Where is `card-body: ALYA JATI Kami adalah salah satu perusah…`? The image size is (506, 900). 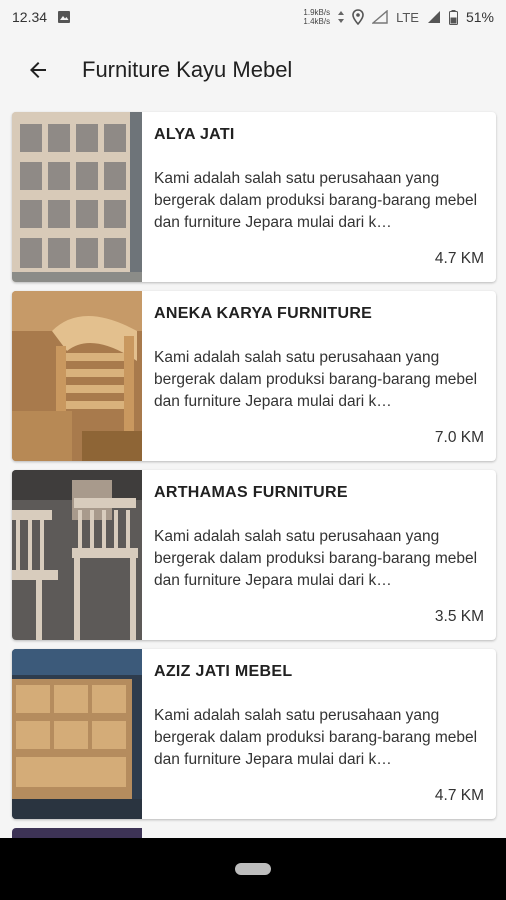 card-body: ALYA JATI Kami adalah salah satu perusah… is located at coordinates (319, 197).